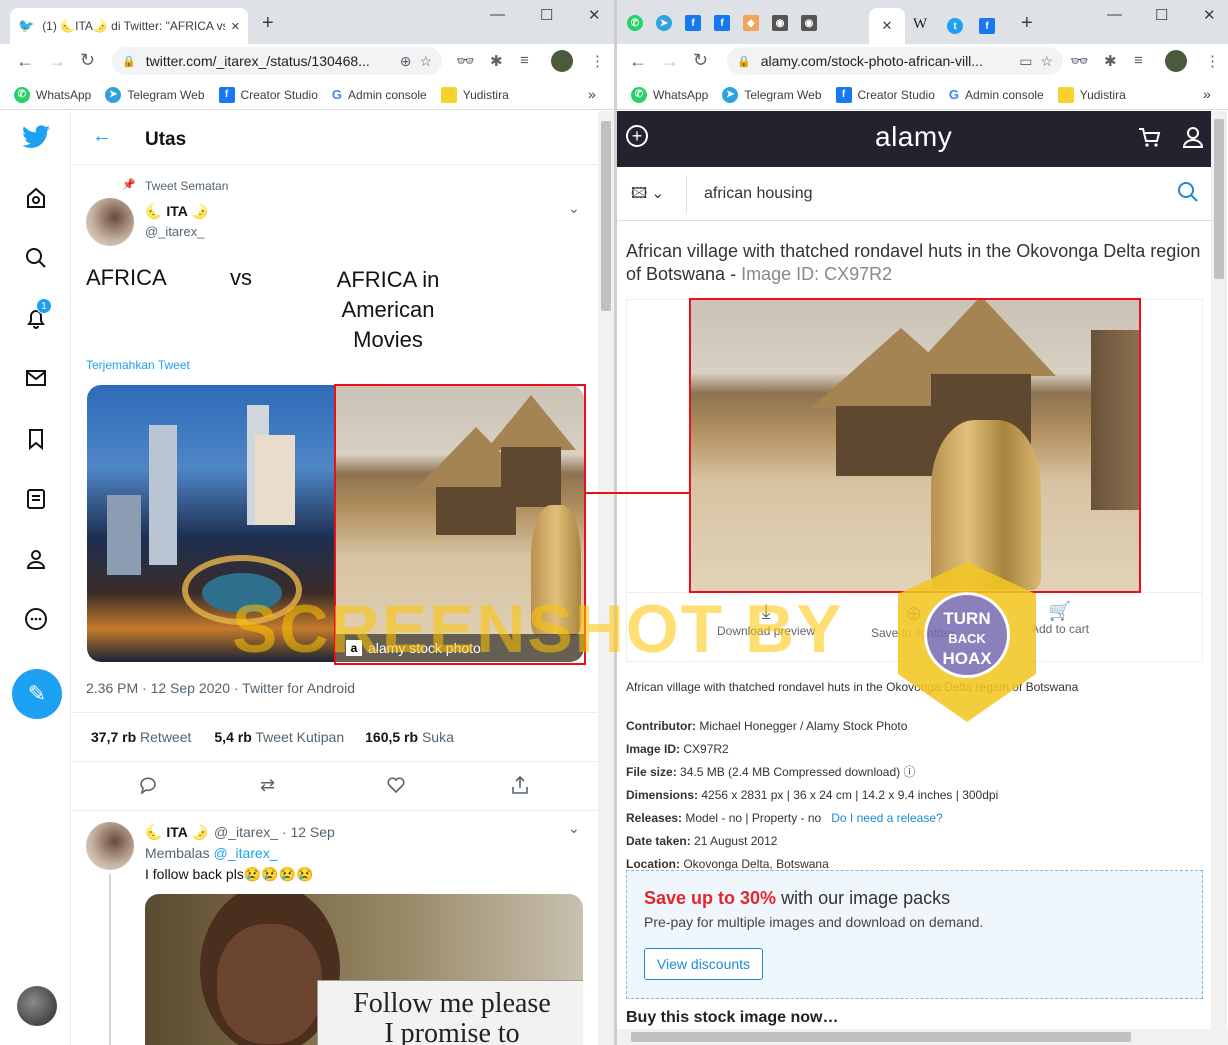 Image resolution: width=1228 pixels, height=1045 pixels. I want to click on tweet-options-chevron-icon: ⌄, so click(574, 208).